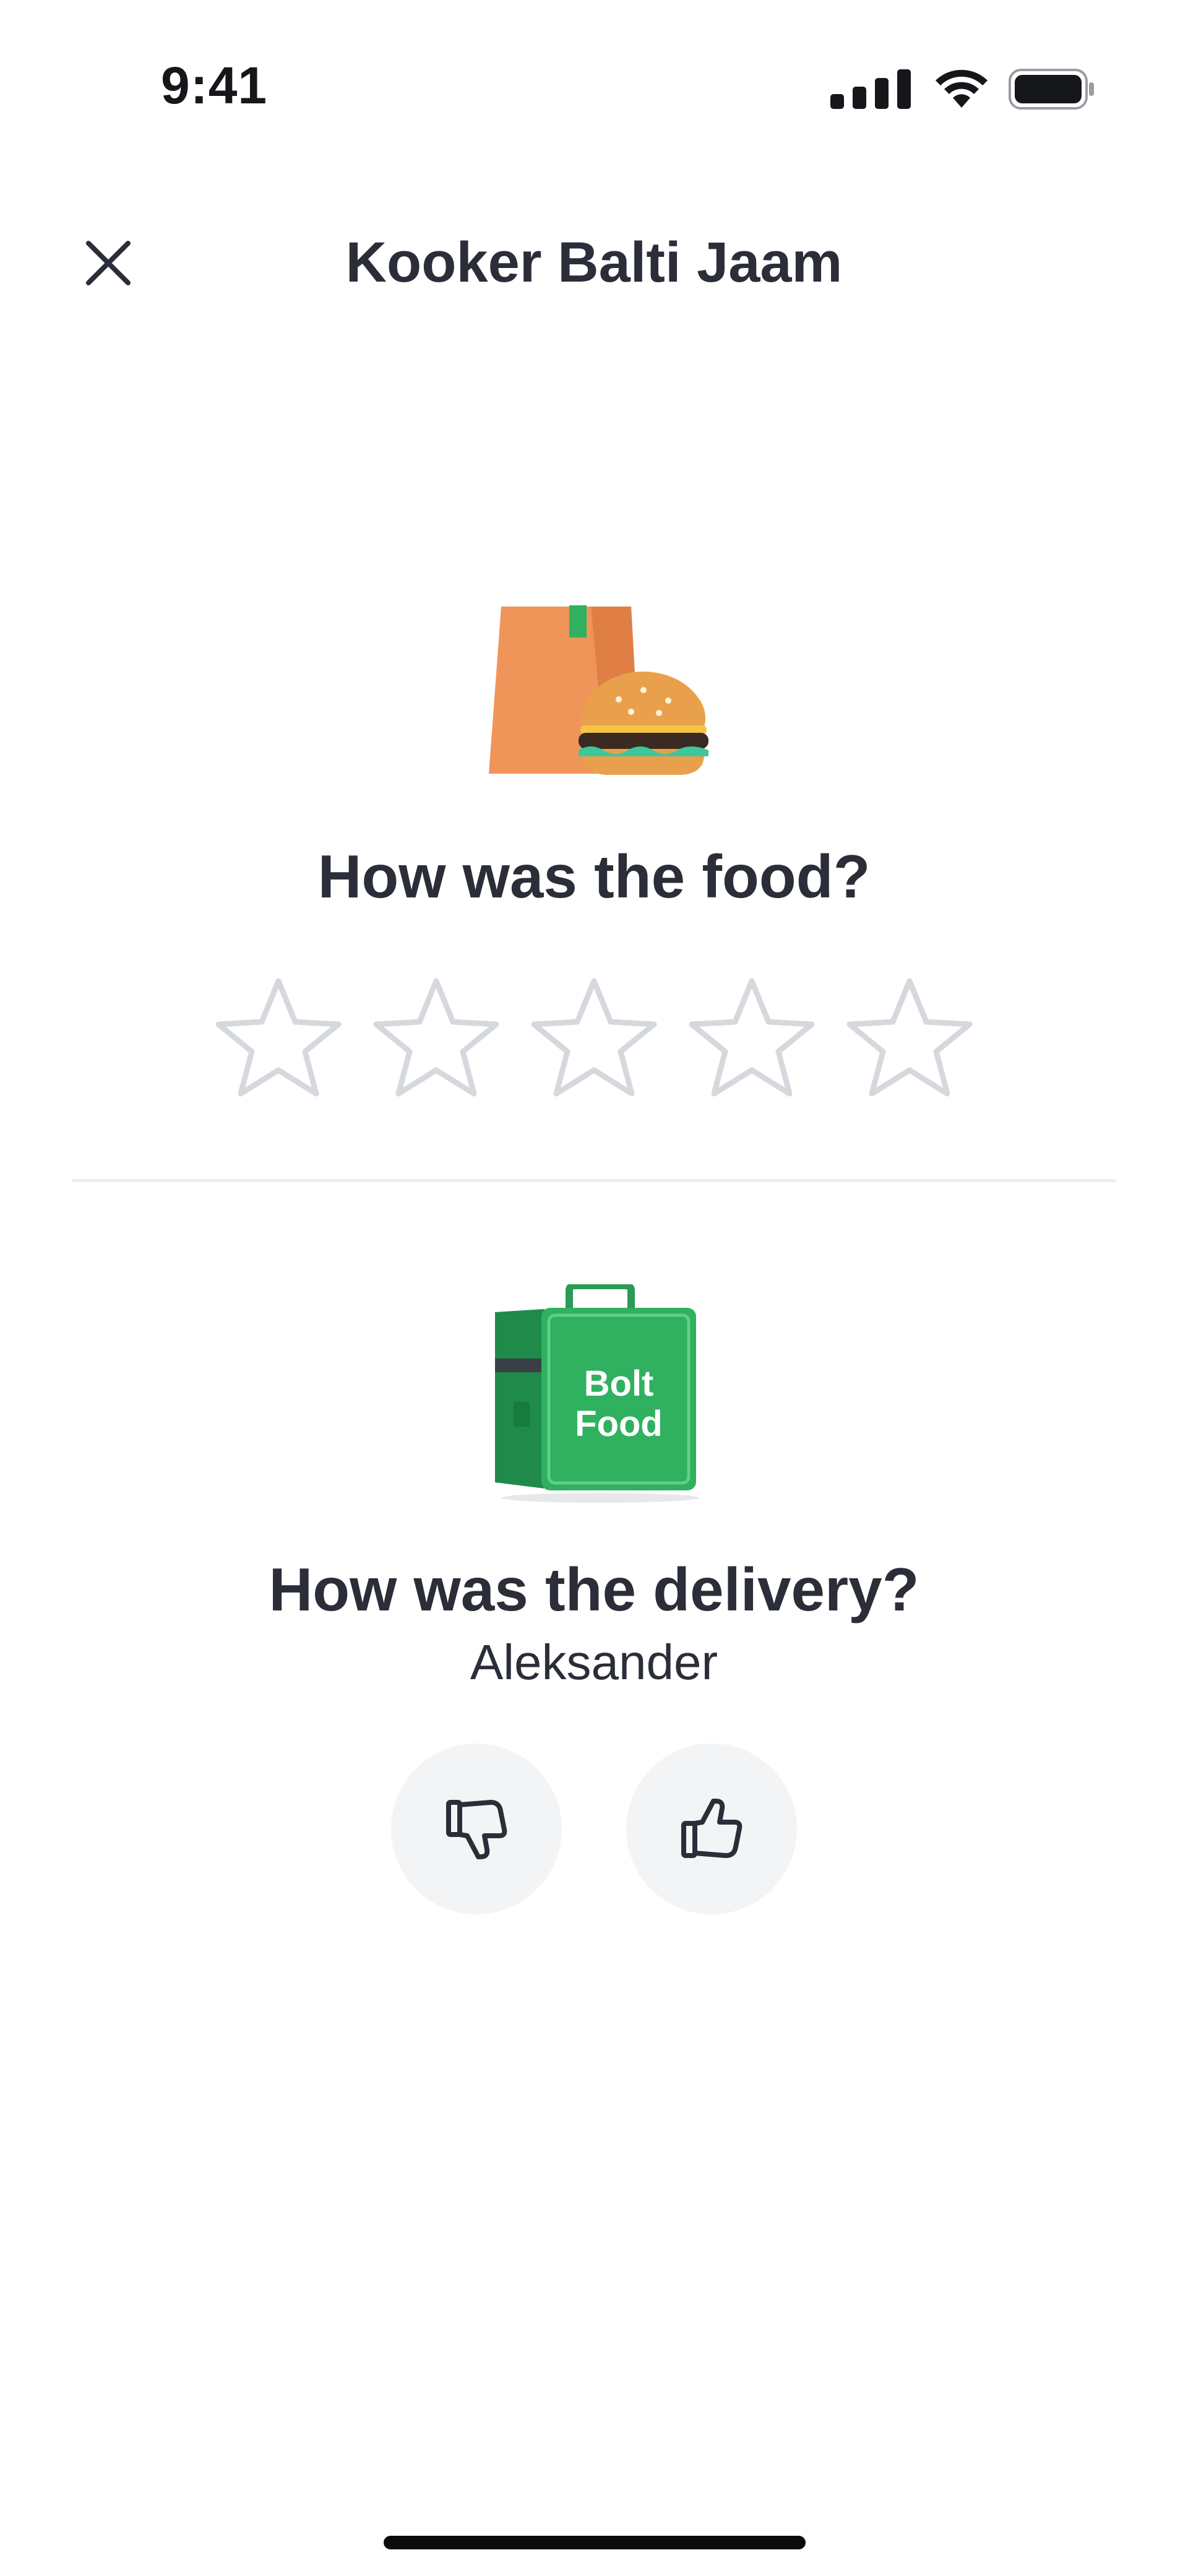 This screenshot has height=2576, width=1188. Describe the element at coordinates (594, 1662) in the screenshot. I see `courier-name: Aleksander` at that location.